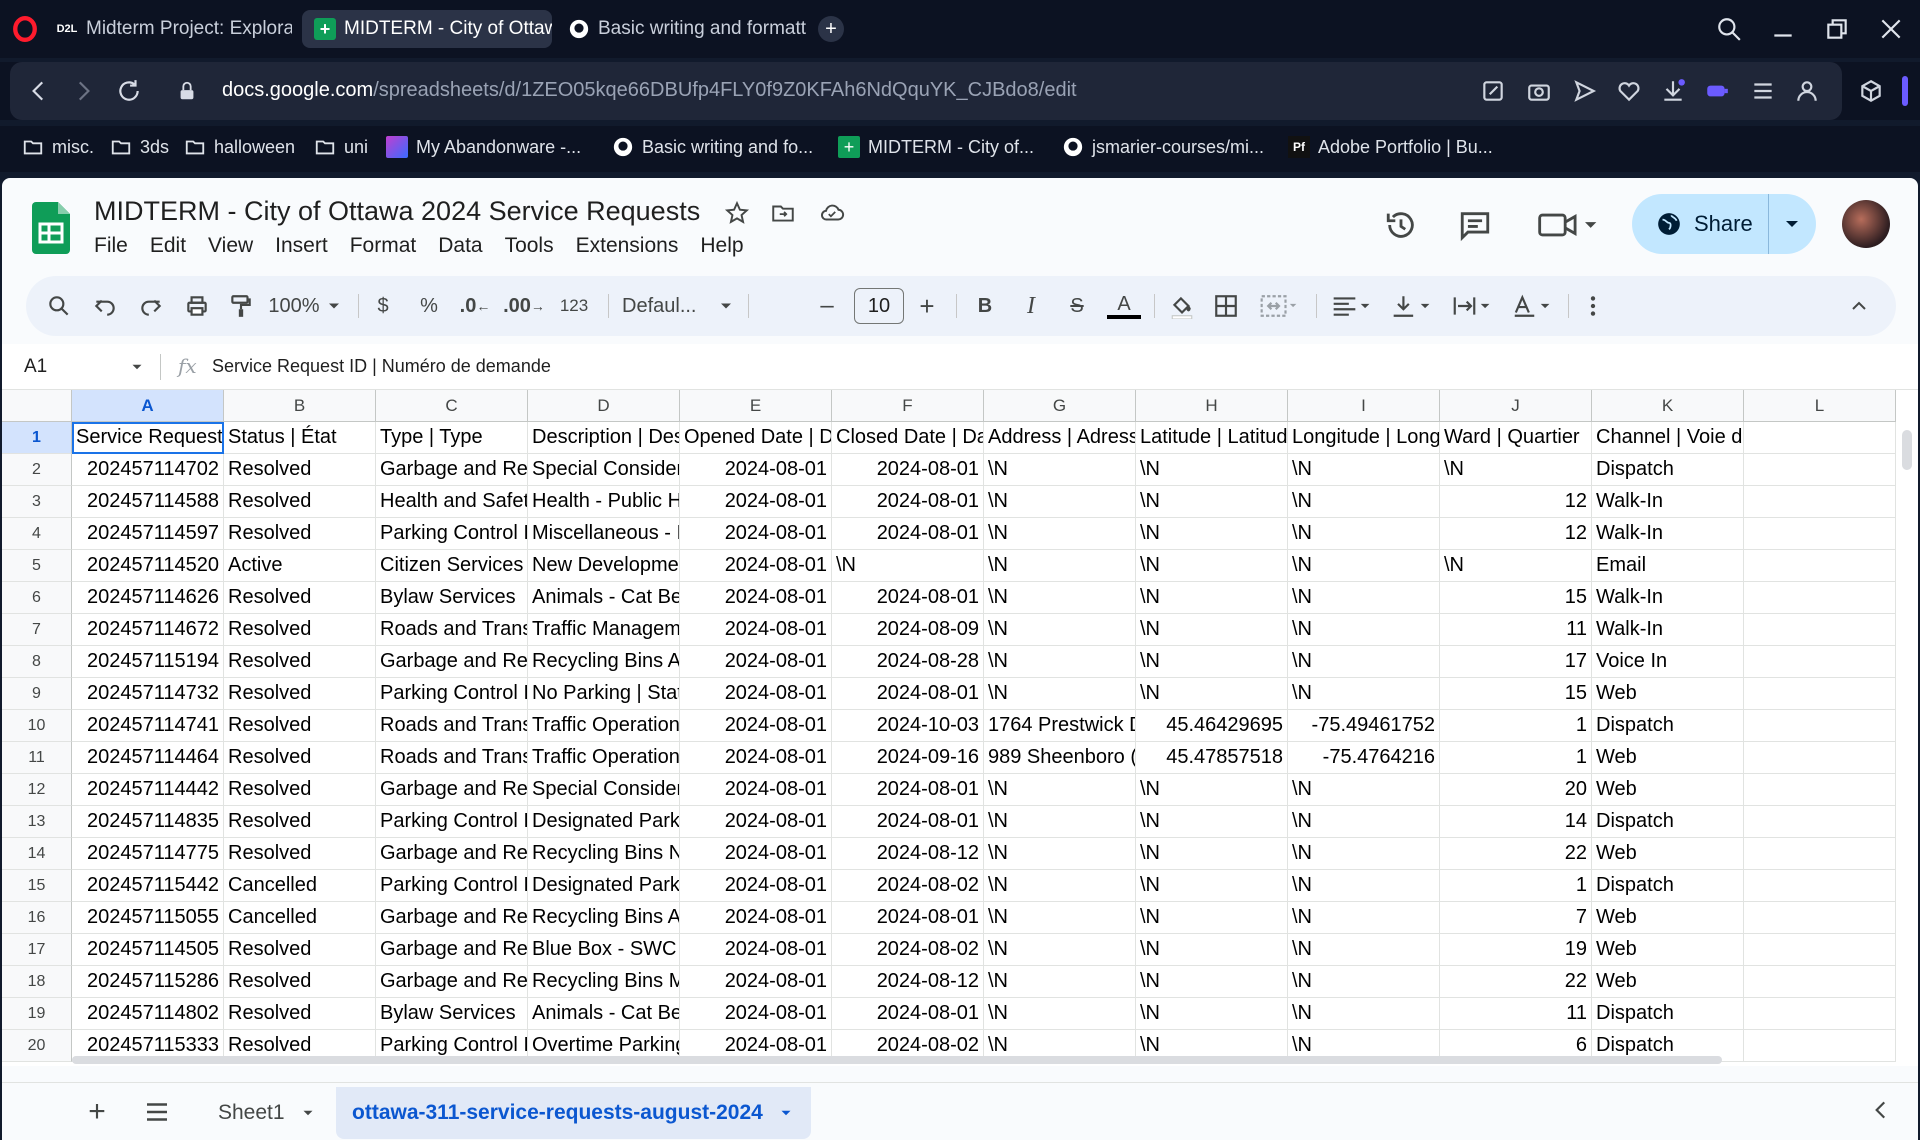 This screenshot has height=1140, width=1920. What do you see at coordinates (300, 918) in the screenshot?
I see `cell-b16: Cancelled` at bounding box center [300, 918].